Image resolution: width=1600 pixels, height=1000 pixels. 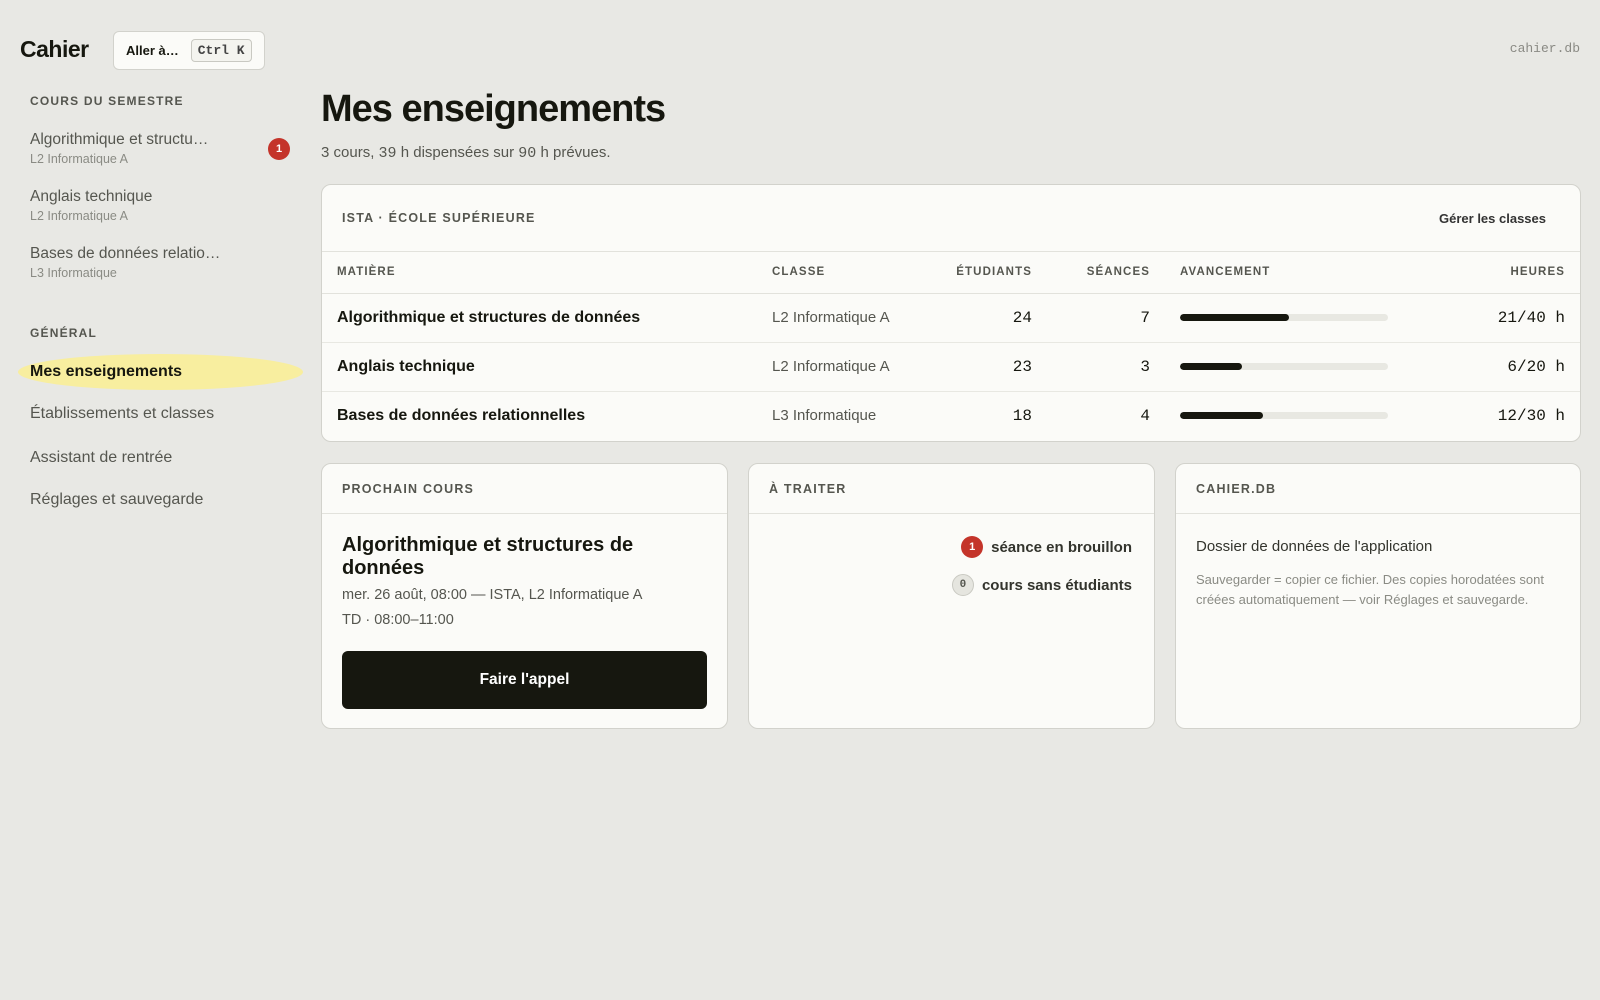 I want to click on summary-text: h prévues., so click(x=573, y=152).